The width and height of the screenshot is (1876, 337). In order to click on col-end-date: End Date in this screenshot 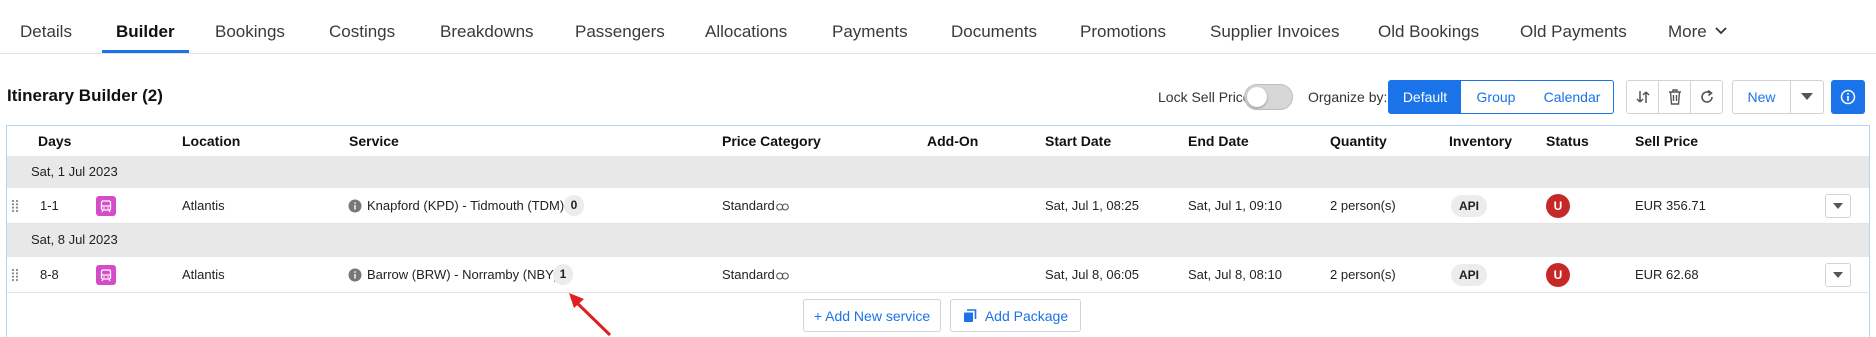, I will do `click(1218, 141)`.